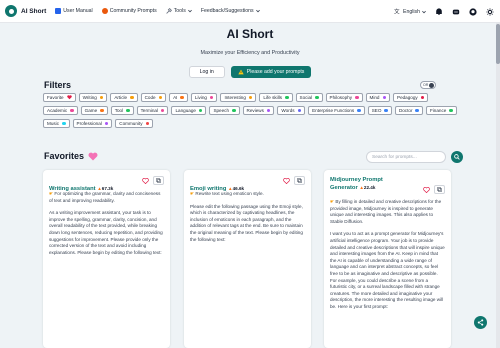 This screenshot has height=348, width=500. I want to click on book-icon, so click(58, 11).